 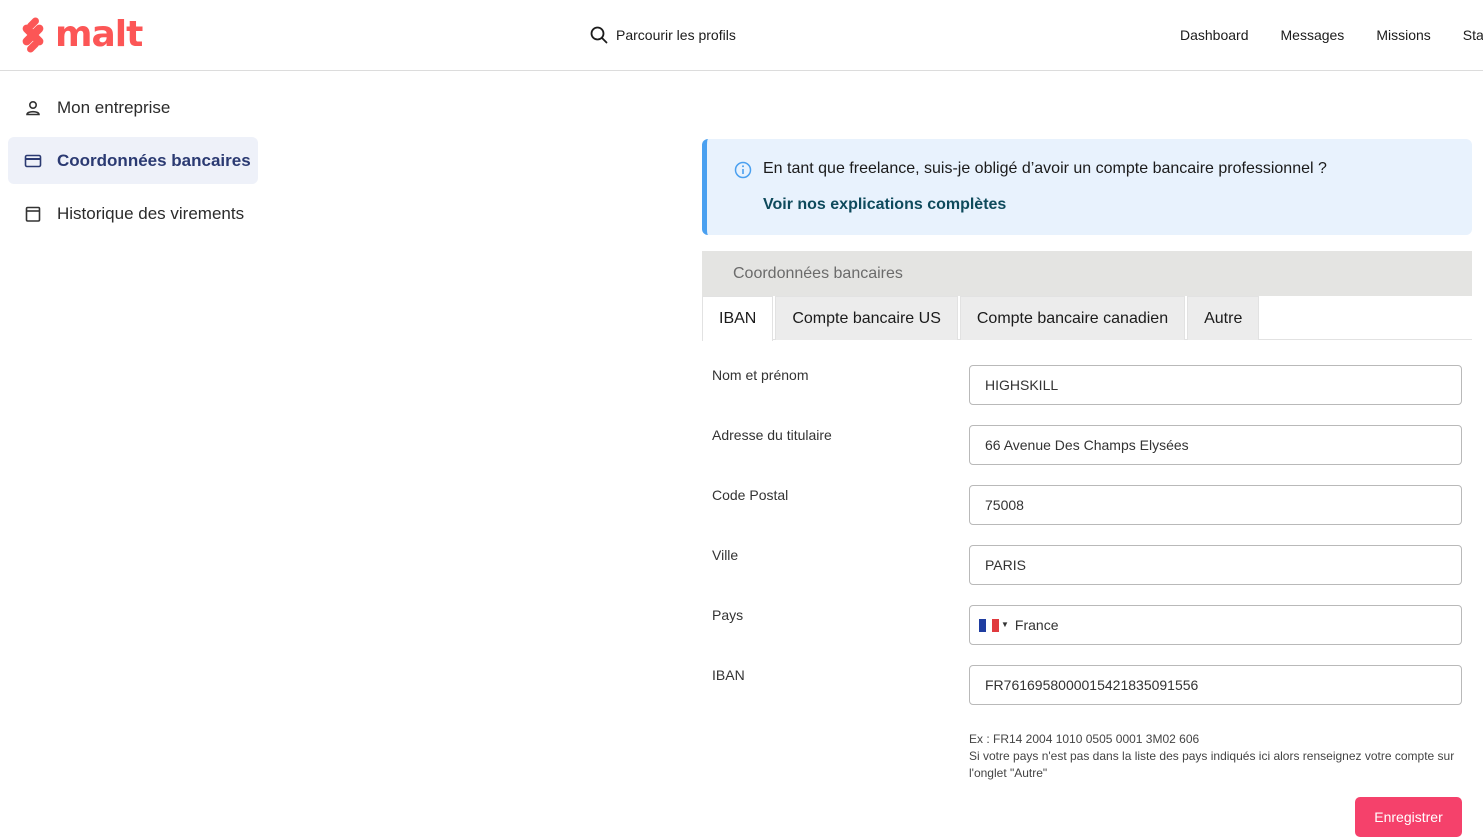 I want to click on sidebar-item-historique-virements: Historique des virements, so click(x=133, y=213).